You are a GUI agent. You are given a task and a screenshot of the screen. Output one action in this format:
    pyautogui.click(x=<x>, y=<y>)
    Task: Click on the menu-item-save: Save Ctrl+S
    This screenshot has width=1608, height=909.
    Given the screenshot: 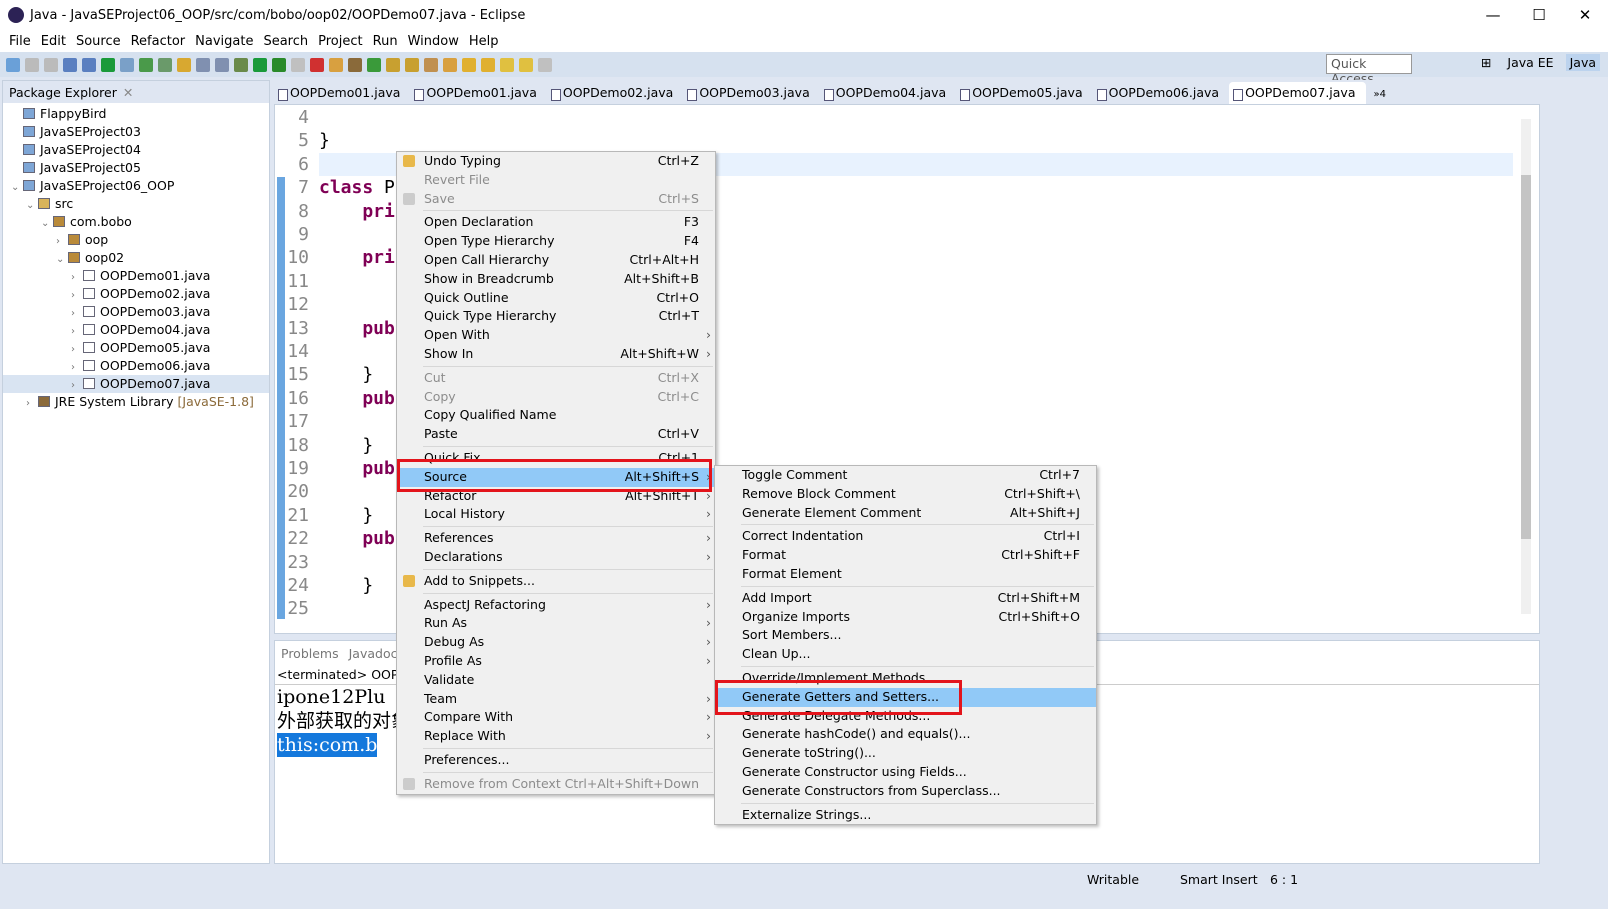 What is the action you would take?
    pyautogui.click(x=556, y=199)
    